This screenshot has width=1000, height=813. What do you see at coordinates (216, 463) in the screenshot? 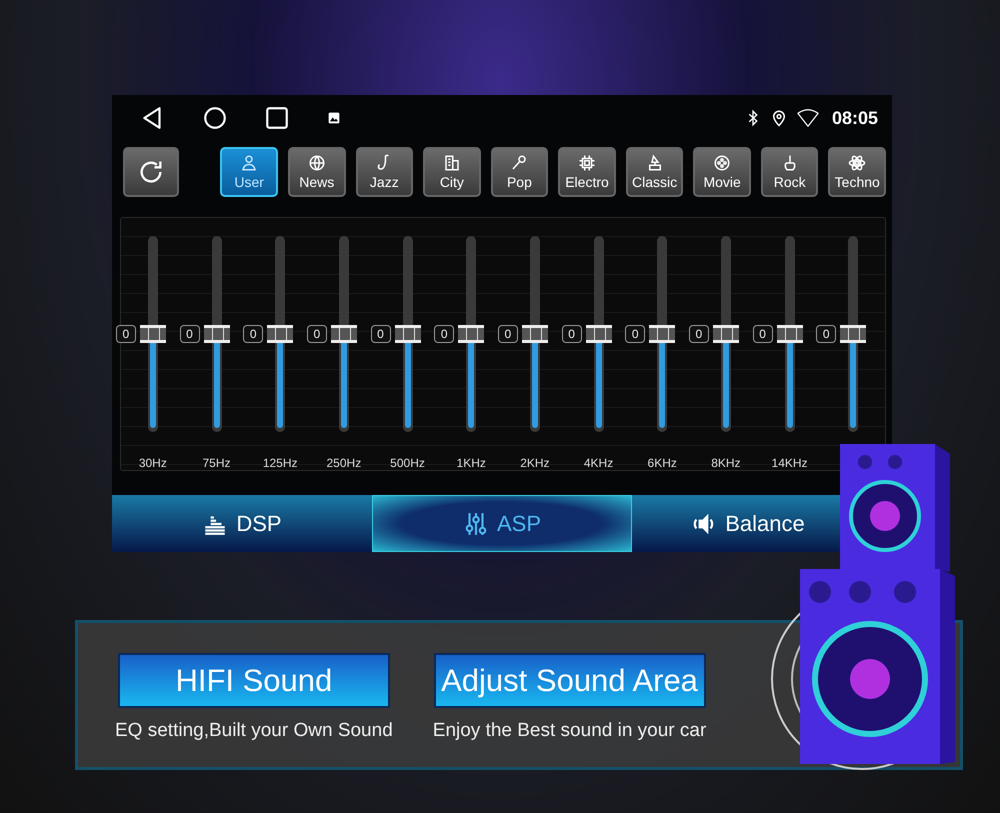
I see `frequency-label: 75Hz` at bounding box center [216, 463].